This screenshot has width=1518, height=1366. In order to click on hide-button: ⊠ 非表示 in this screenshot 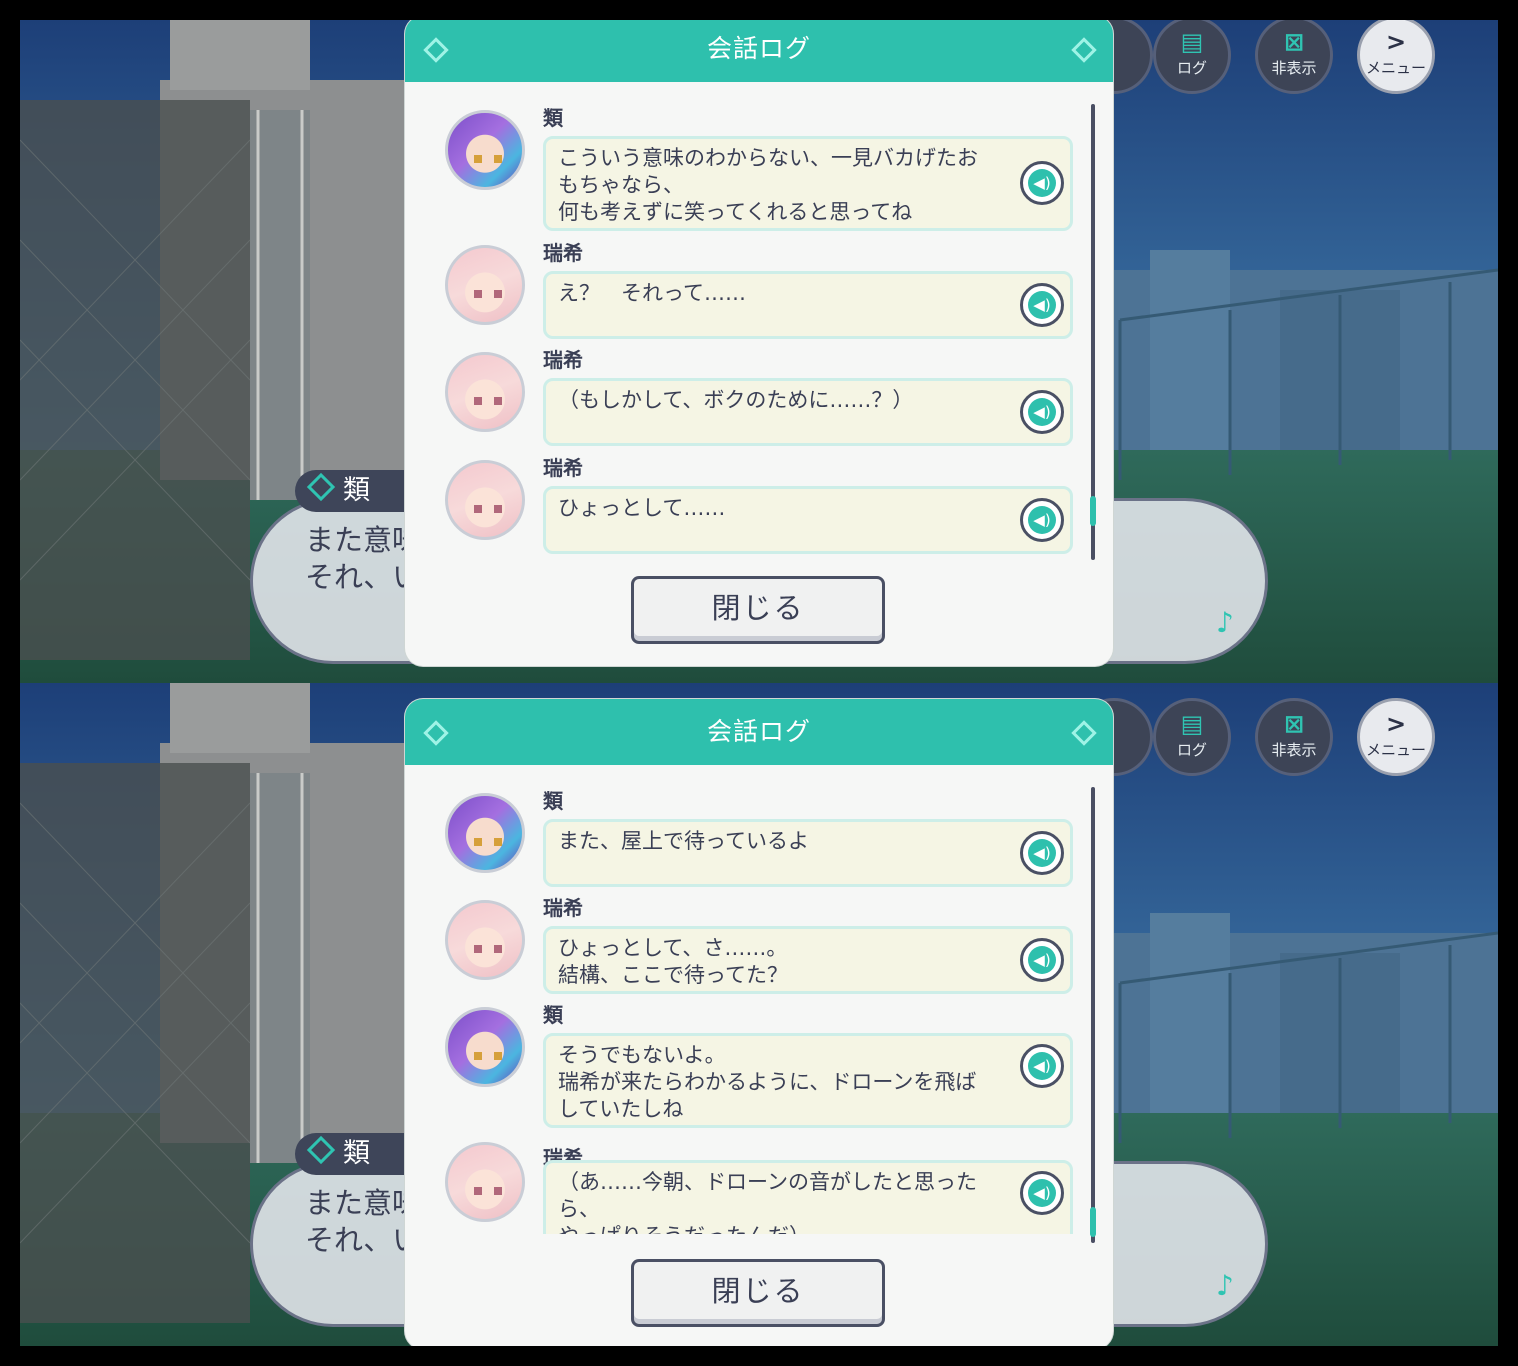, I will do `click(1294, 737)`.